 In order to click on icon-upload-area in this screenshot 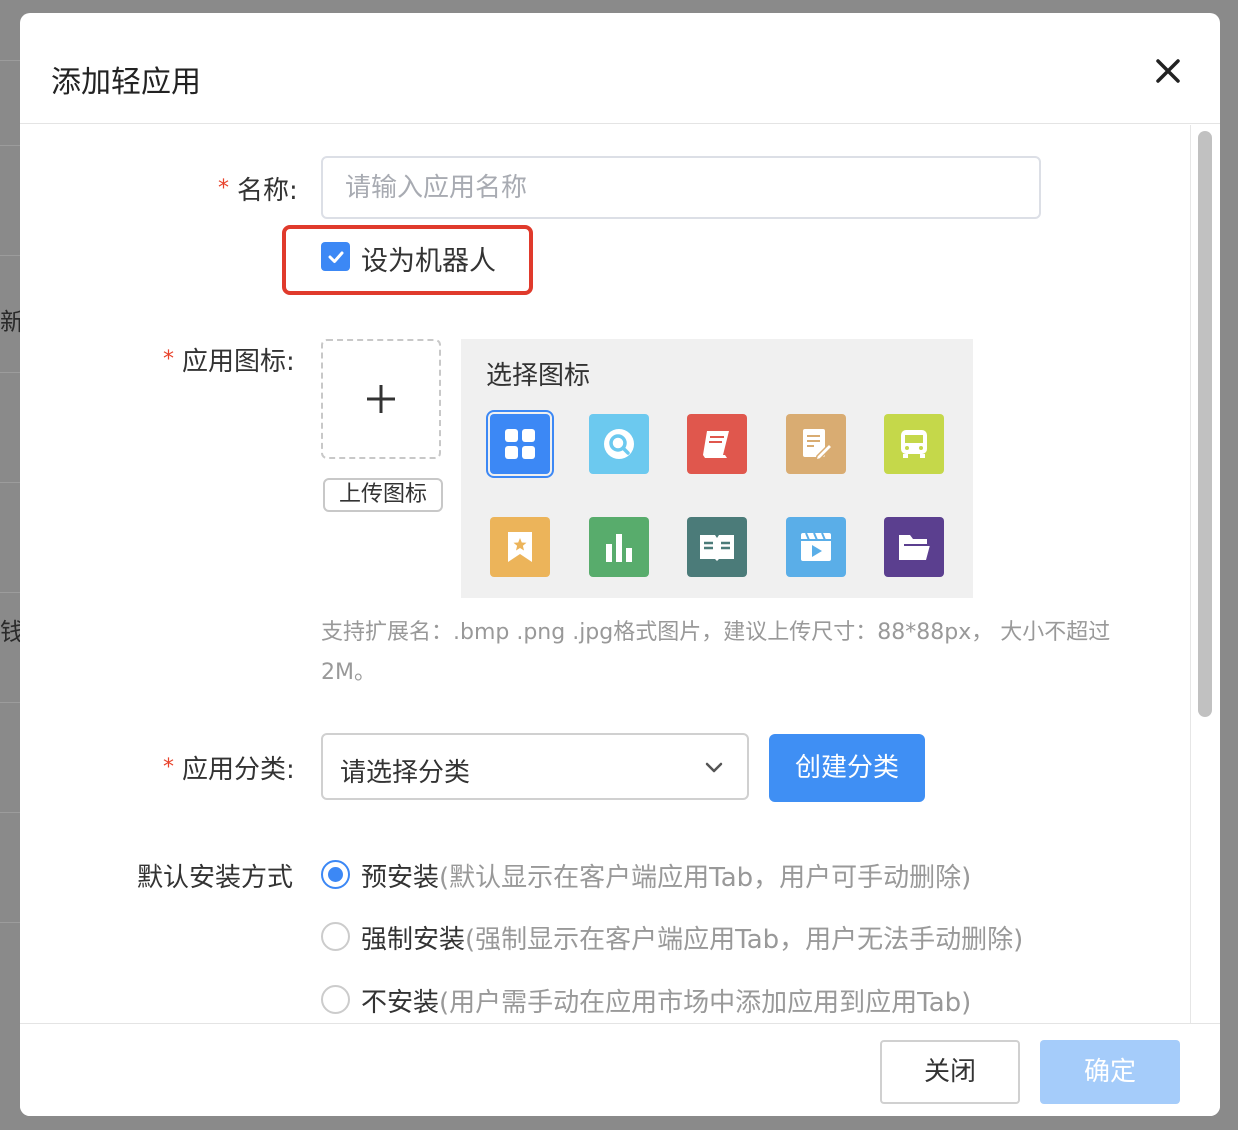, I will do `click(381, 399)`.